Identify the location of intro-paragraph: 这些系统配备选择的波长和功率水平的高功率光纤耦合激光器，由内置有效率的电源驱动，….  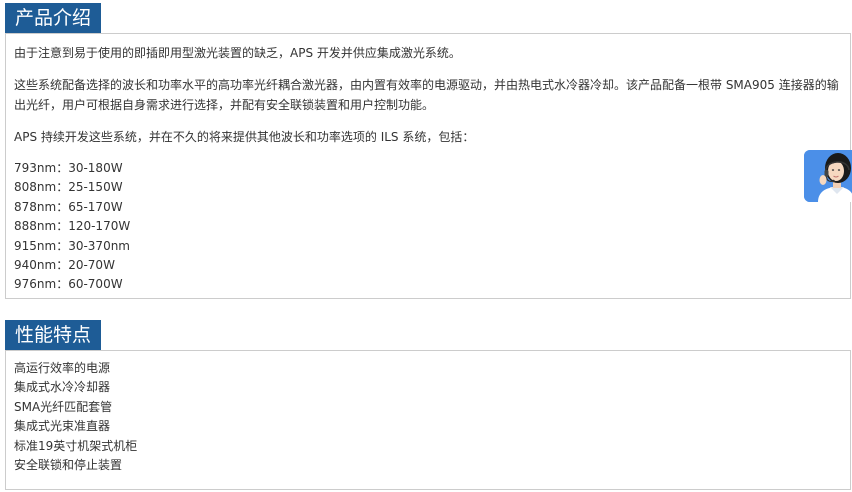
(426, 95).